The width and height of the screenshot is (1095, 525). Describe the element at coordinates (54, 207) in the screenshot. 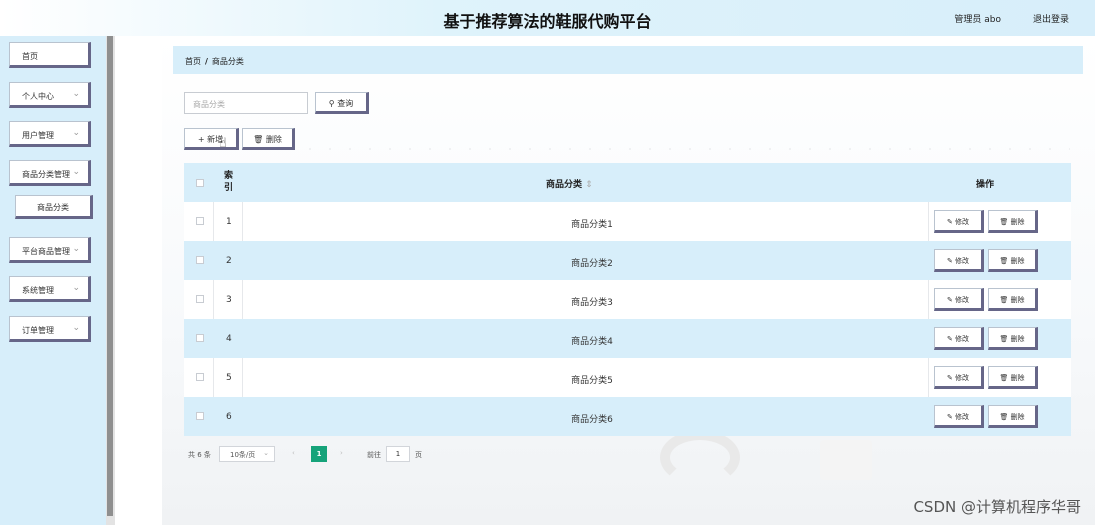

I see `sidebar-subitem-category: 商品分类` at that location.